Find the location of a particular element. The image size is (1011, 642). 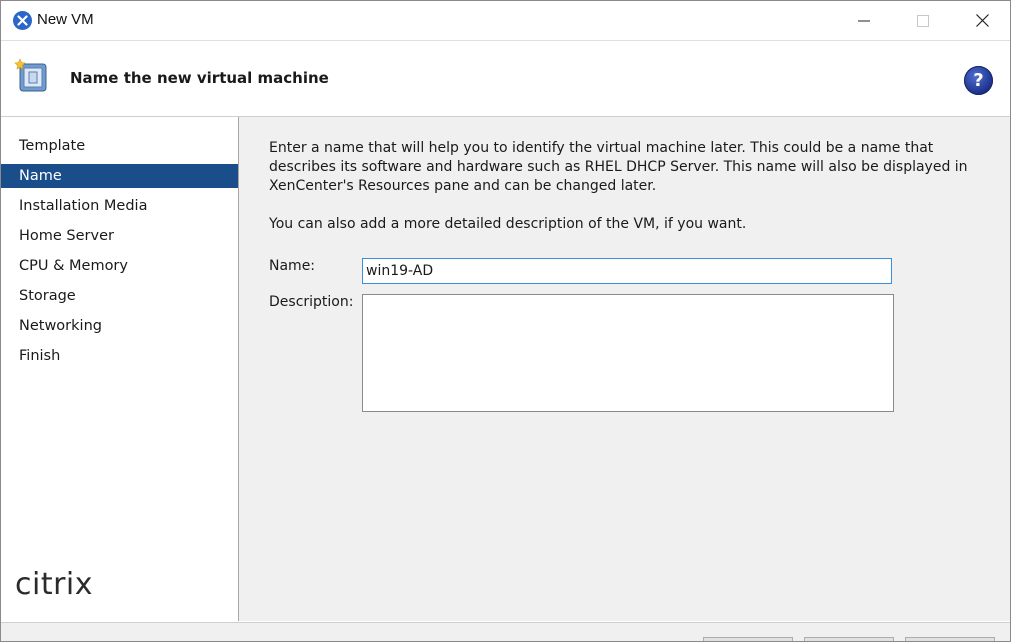

sidebar-item-home-server: Home Server is located at coordinates (119, 236).